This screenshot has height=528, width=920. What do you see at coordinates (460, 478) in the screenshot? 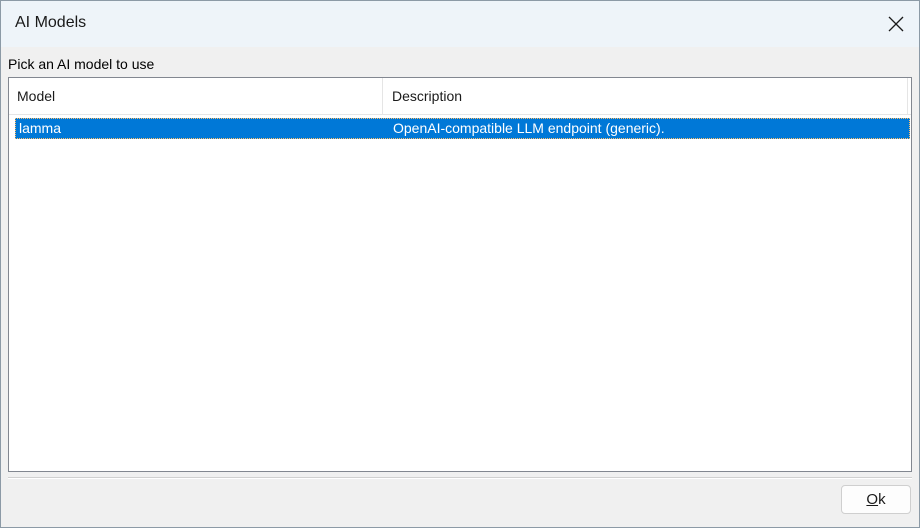
I see `divider` at bounding box center [460, 478].